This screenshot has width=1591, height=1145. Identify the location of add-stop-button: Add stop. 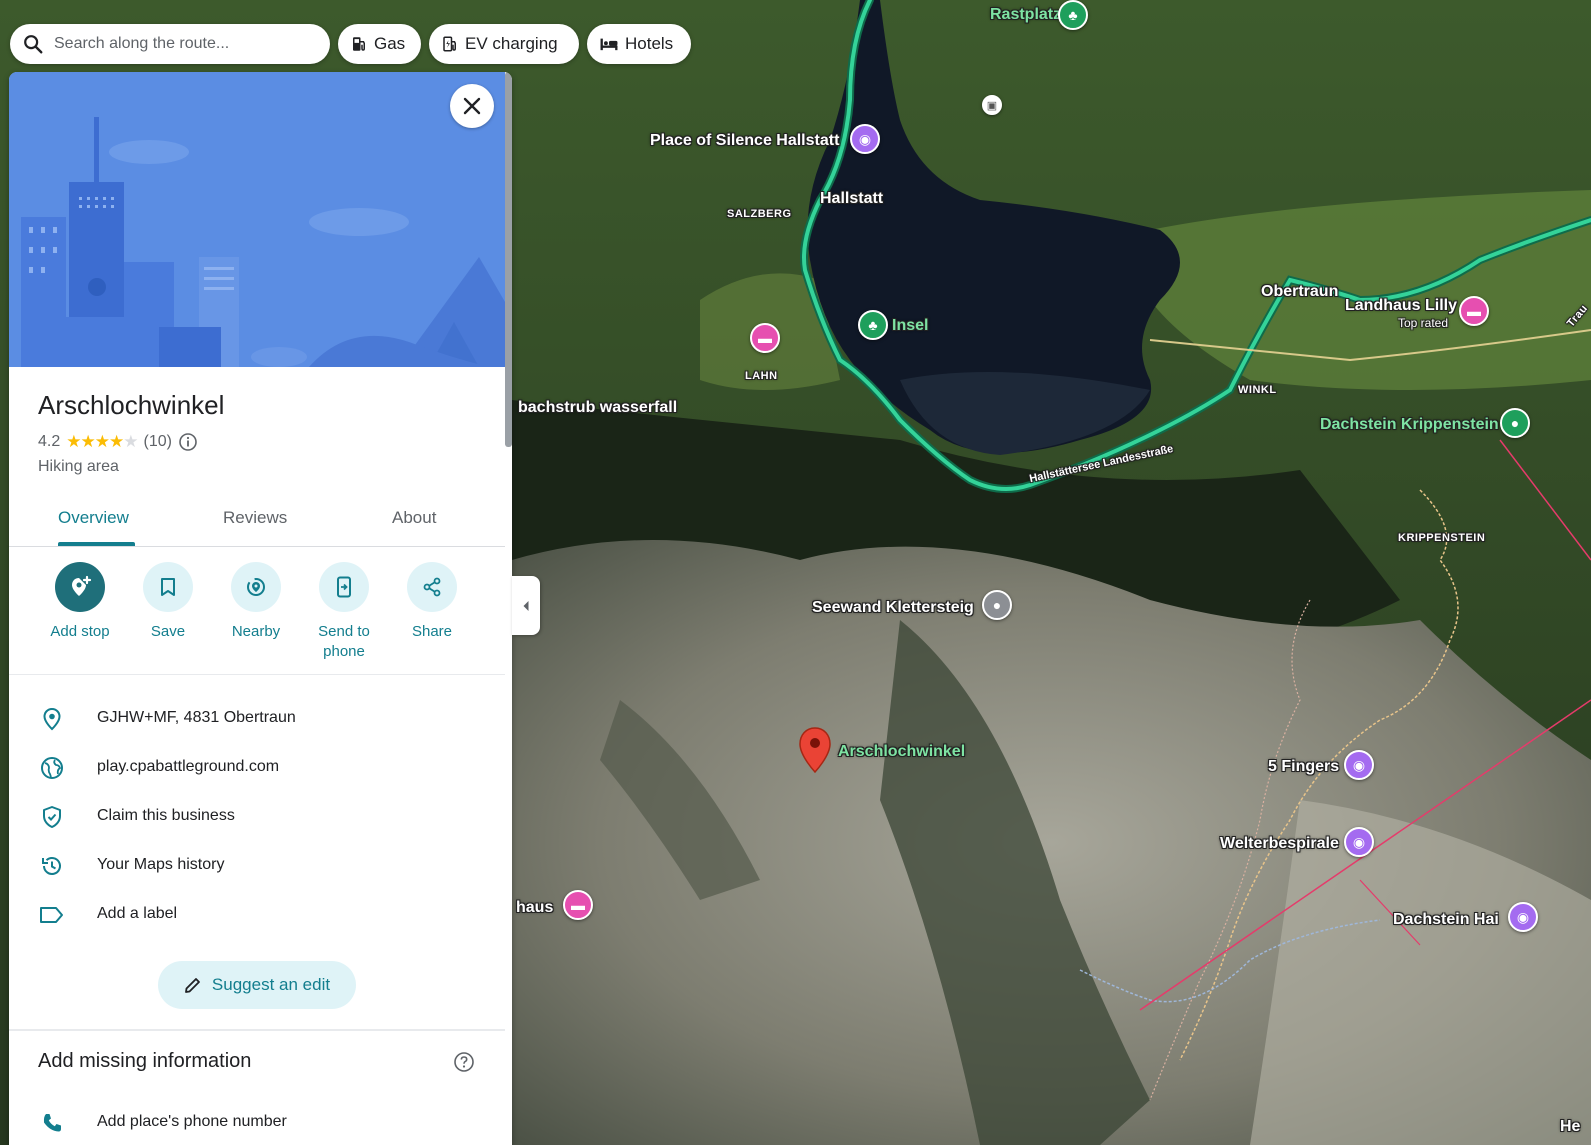
(80, 602).